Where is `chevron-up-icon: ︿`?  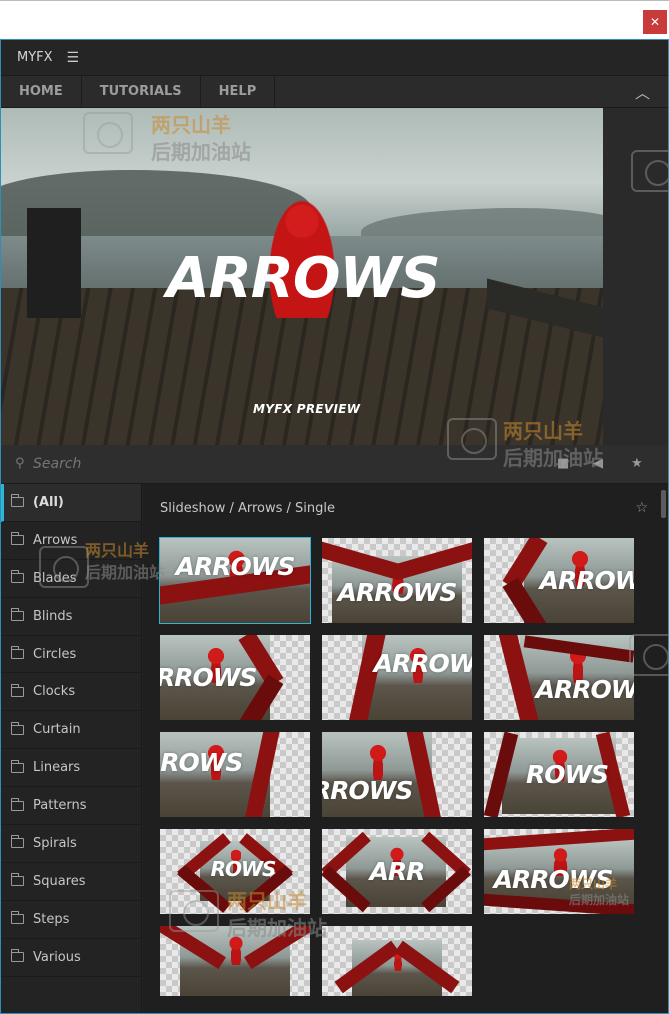 chevron-up-icon: ︿ is located at coordinates (642, 92).